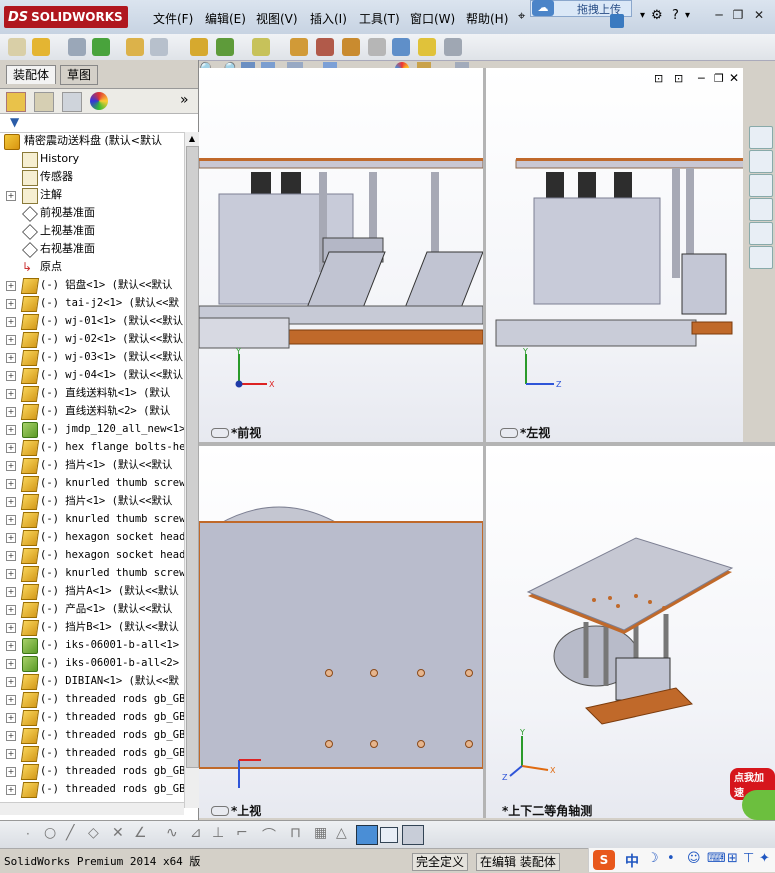 The width and height of the screenshot is (775, 873). Describe the element at coordinates (487, 18) in the screenshot. I see `menu-help: 帮助(H)` at that location.